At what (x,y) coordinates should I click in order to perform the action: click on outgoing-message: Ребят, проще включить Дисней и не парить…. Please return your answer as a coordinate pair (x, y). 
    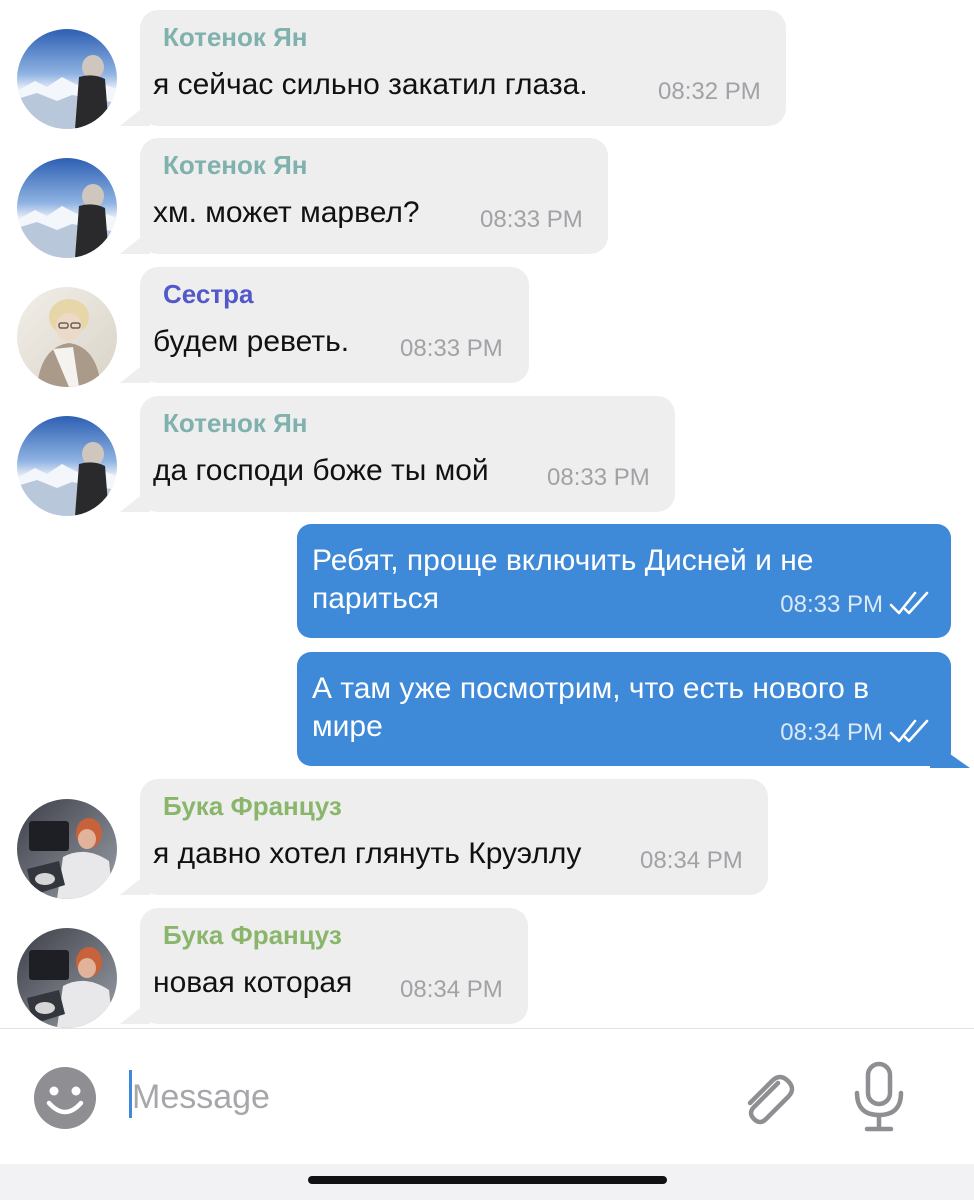
    Looking at the image, I should click on (624, 581).